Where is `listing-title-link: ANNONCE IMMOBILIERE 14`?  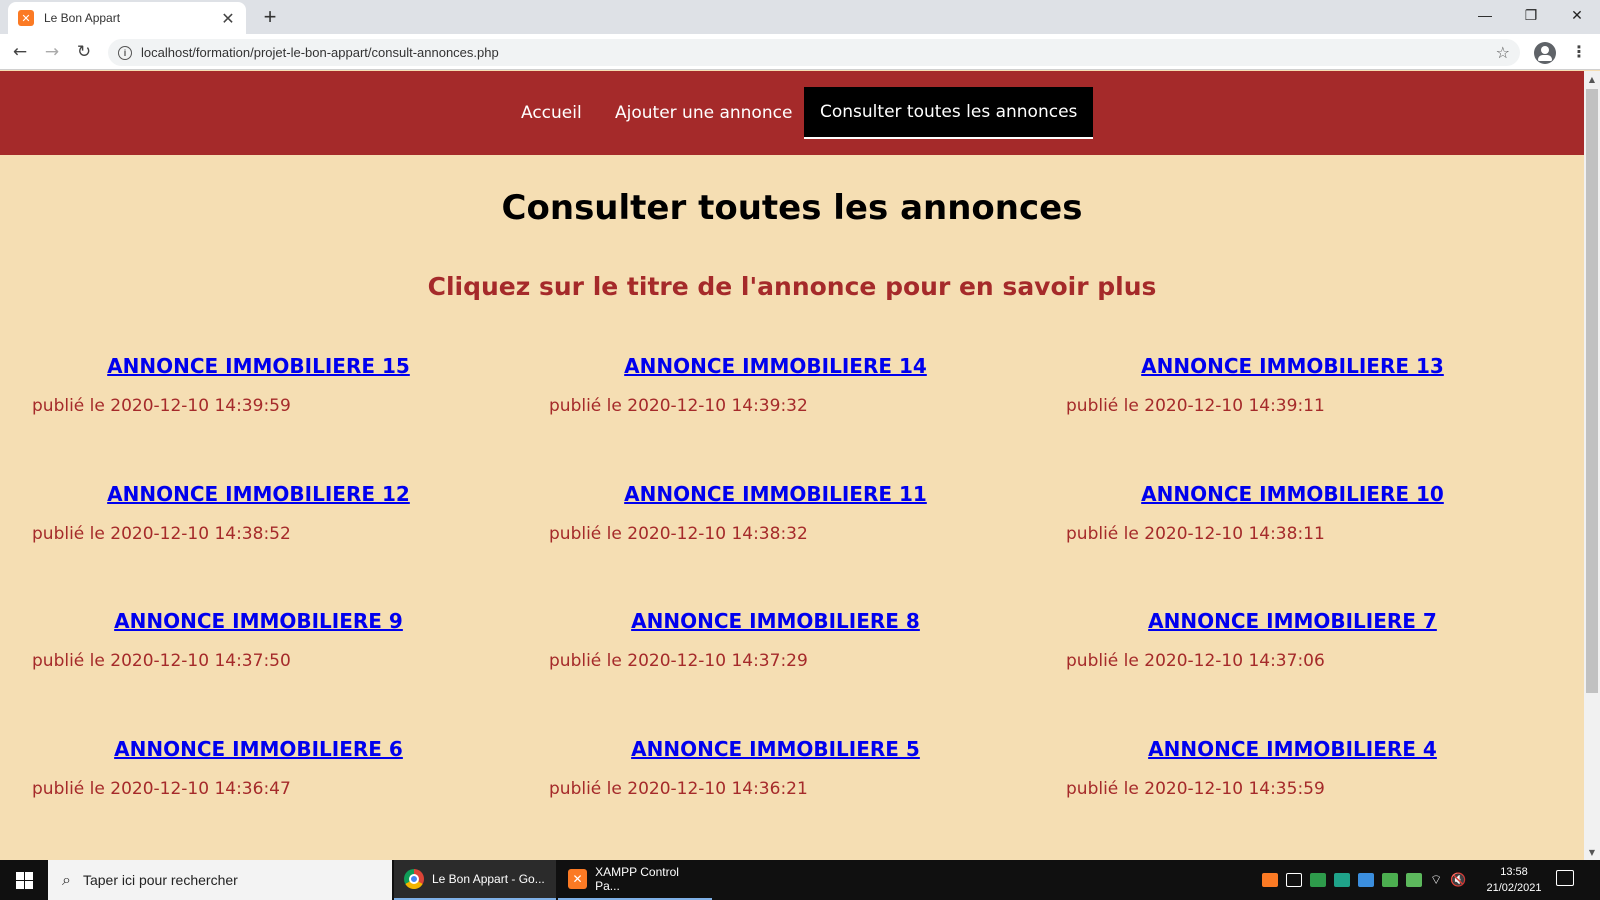
listing-title-link: ANNONCE IMMOBILIERE 14 is located at coordinates (775, 366).